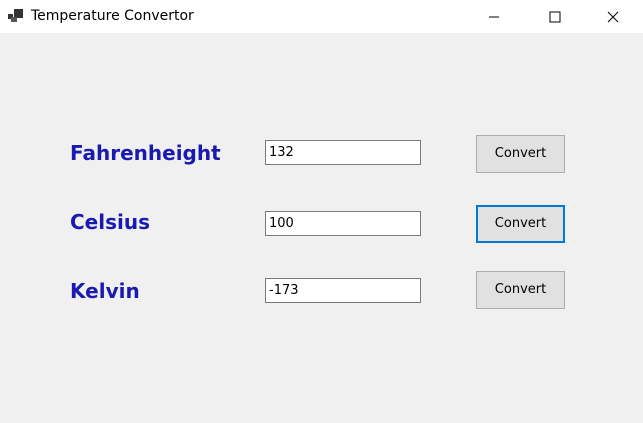 This screenshot has height=423, width=643. Describe the element at coordinates (343, 223) in the screenshot. I see `celsius-input` at that location.